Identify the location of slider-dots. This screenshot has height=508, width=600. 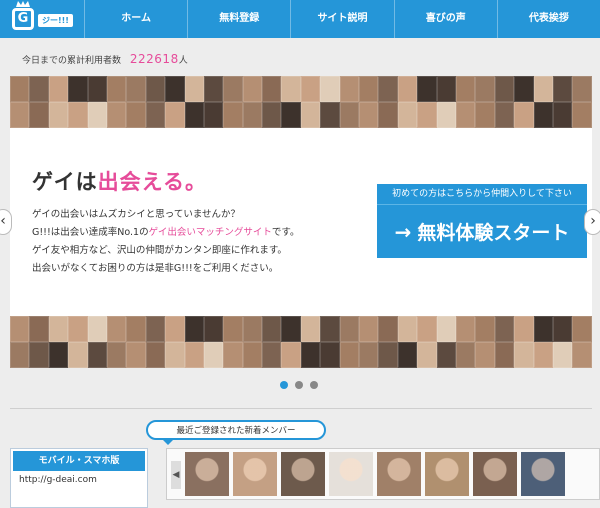
(299, 385).